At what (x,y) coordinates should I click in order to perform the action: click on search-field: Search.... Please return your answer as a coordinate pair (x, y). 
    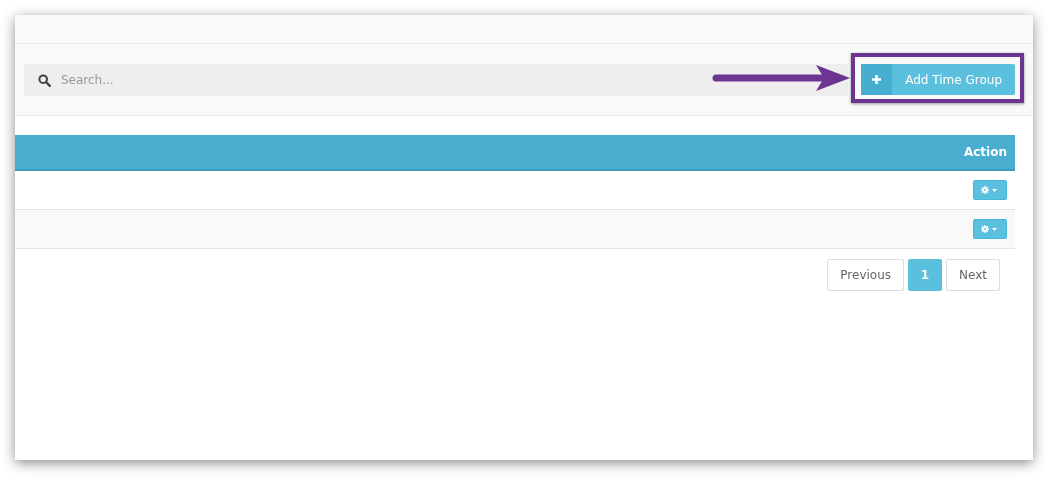
    Looking at the image, I should click on (436, 79).